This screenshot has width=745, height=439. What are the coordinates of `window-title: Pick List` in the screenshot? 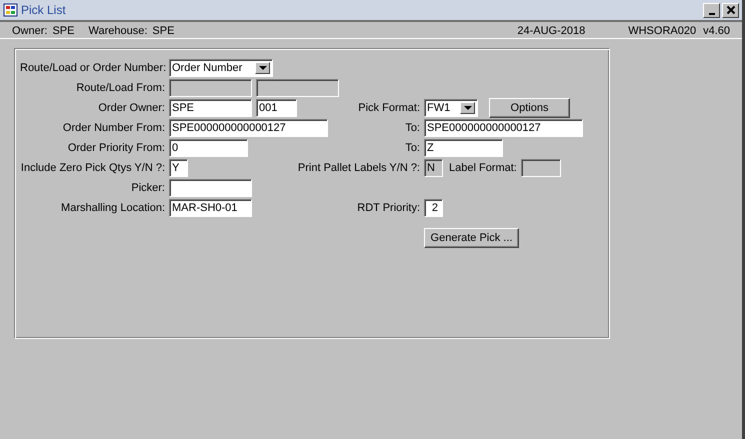 It's located at (43, 10).